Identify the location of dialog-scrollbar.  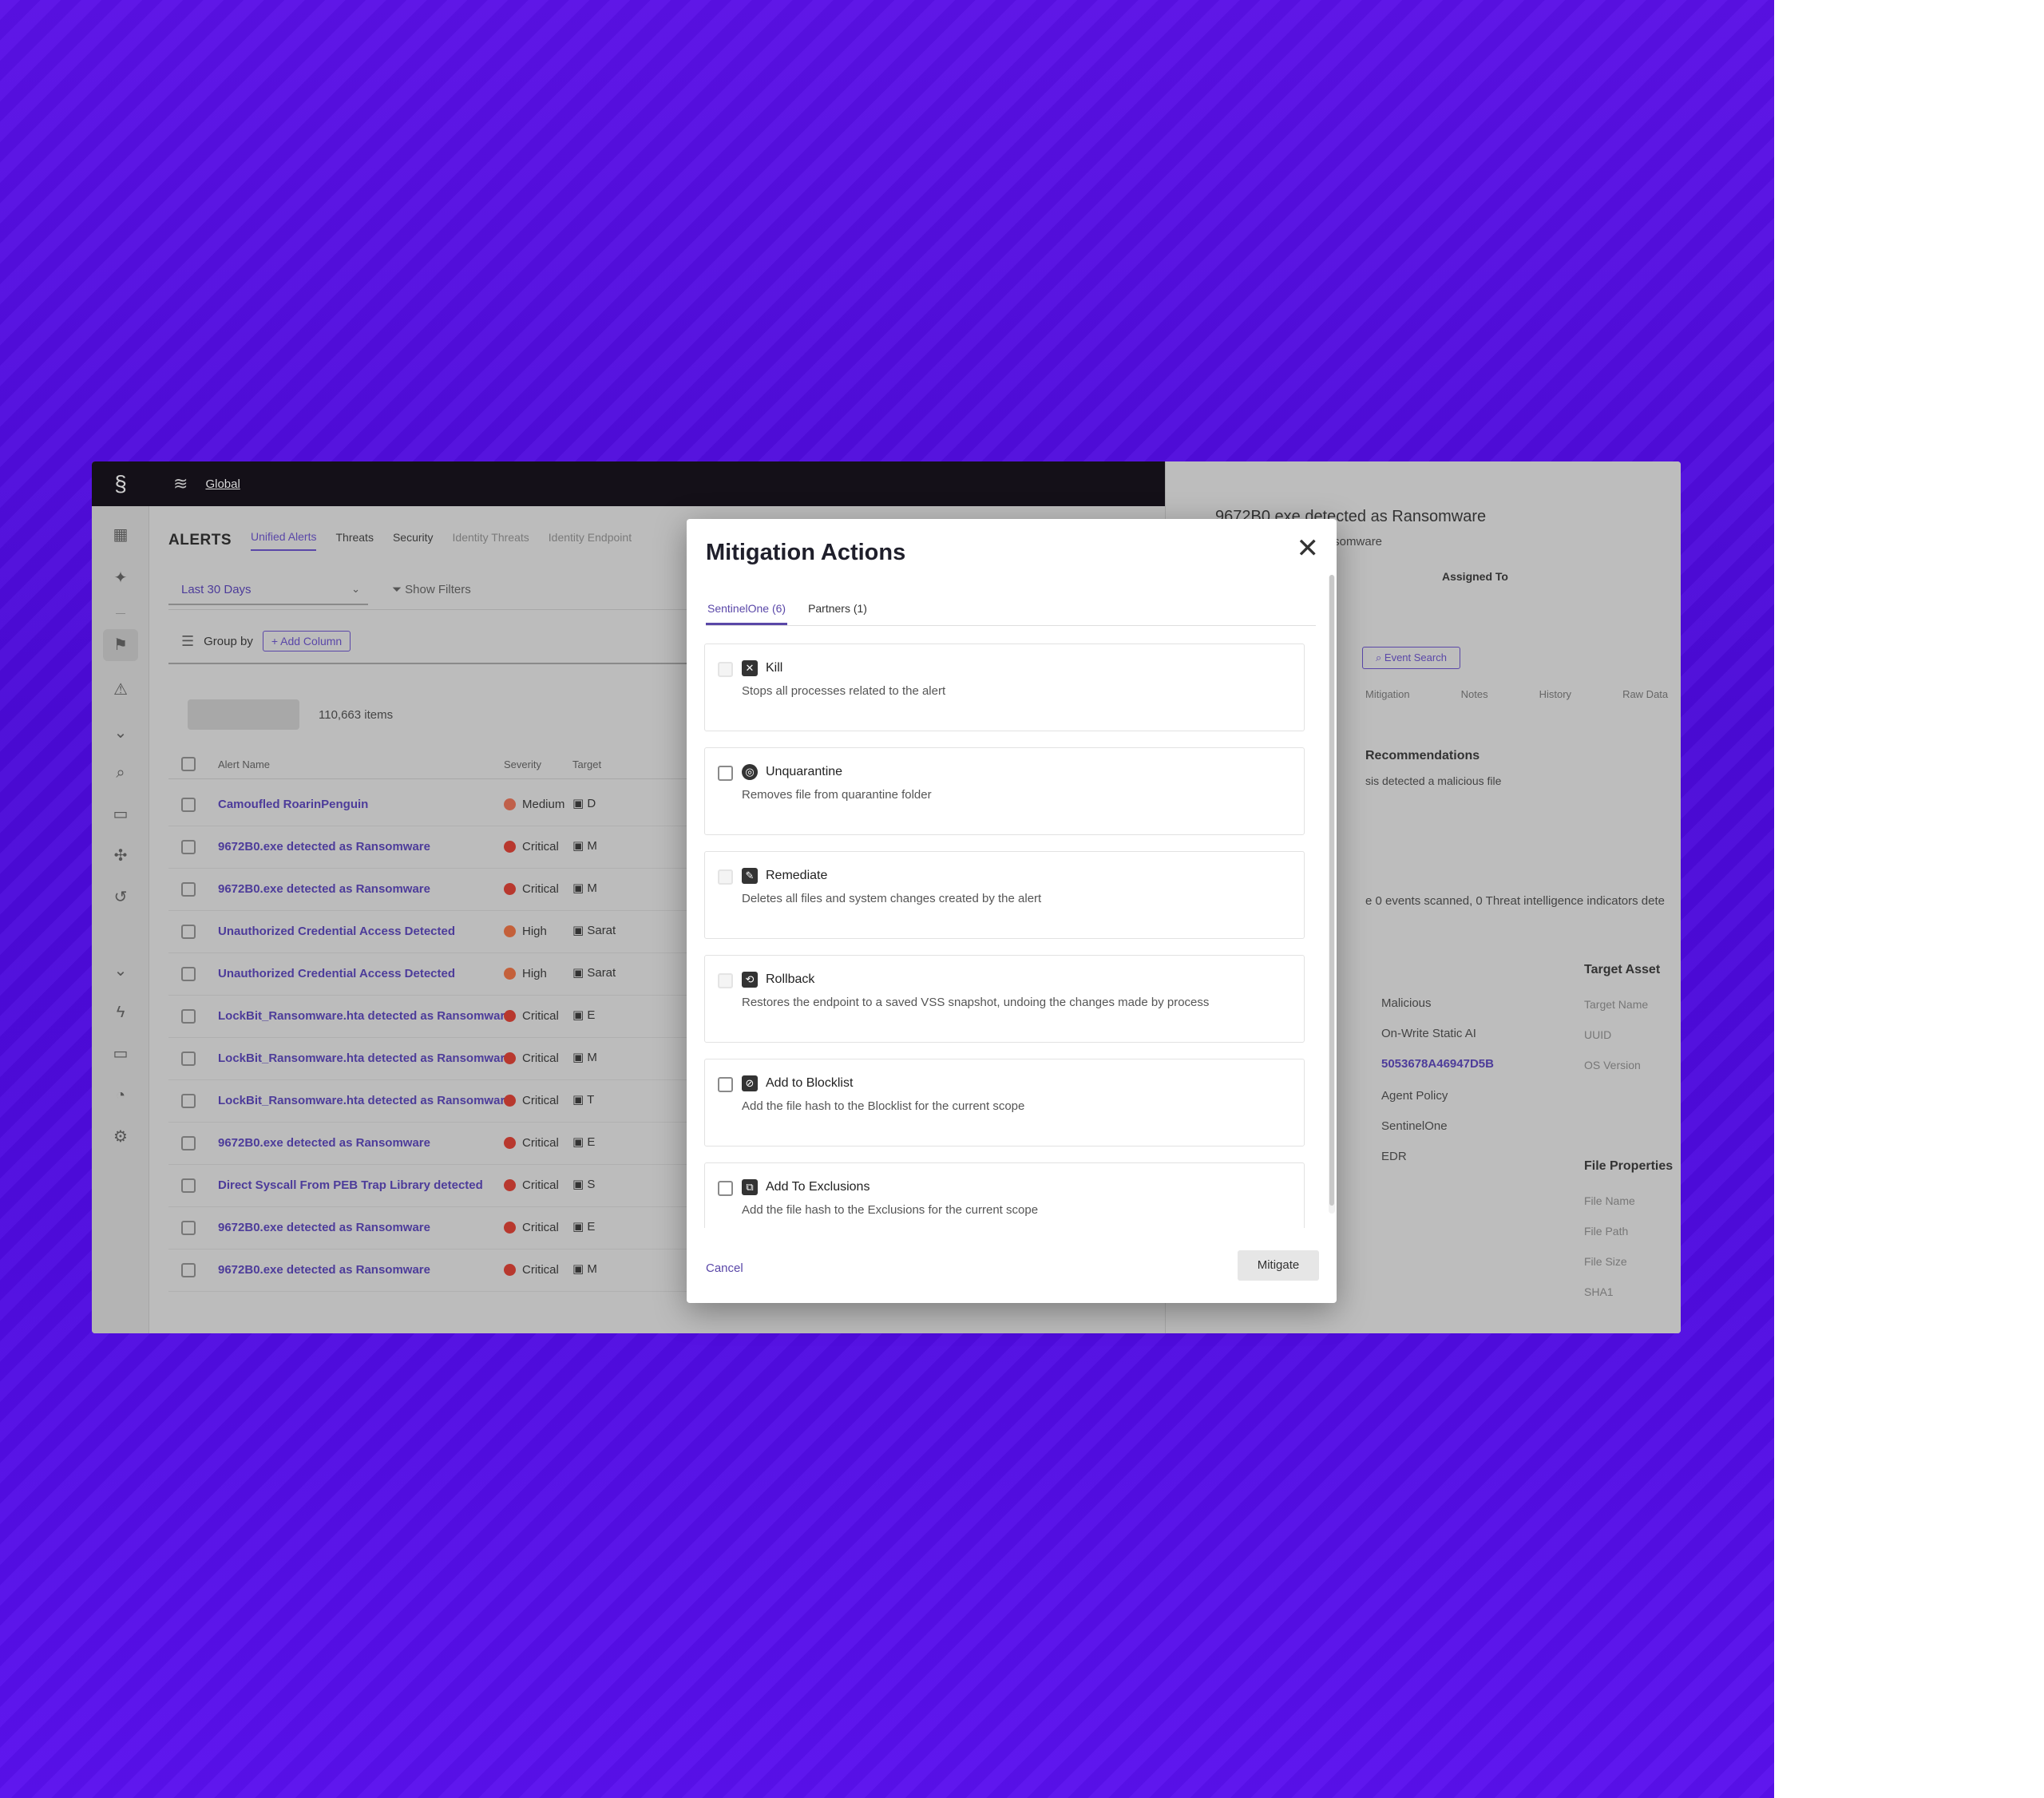
(1332, 895).